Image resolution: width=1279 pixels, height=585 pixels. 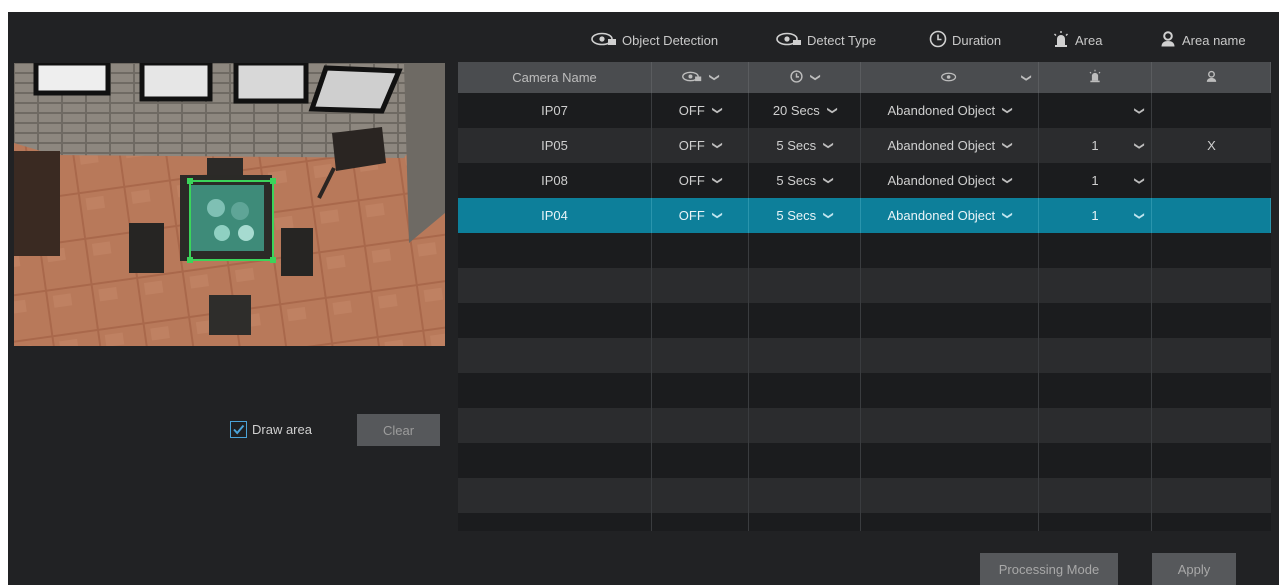 What do you see at coordinates (796, 110) in the screenshot?
I see `select-value: 20 Secs` at bounding box center [796, 110].